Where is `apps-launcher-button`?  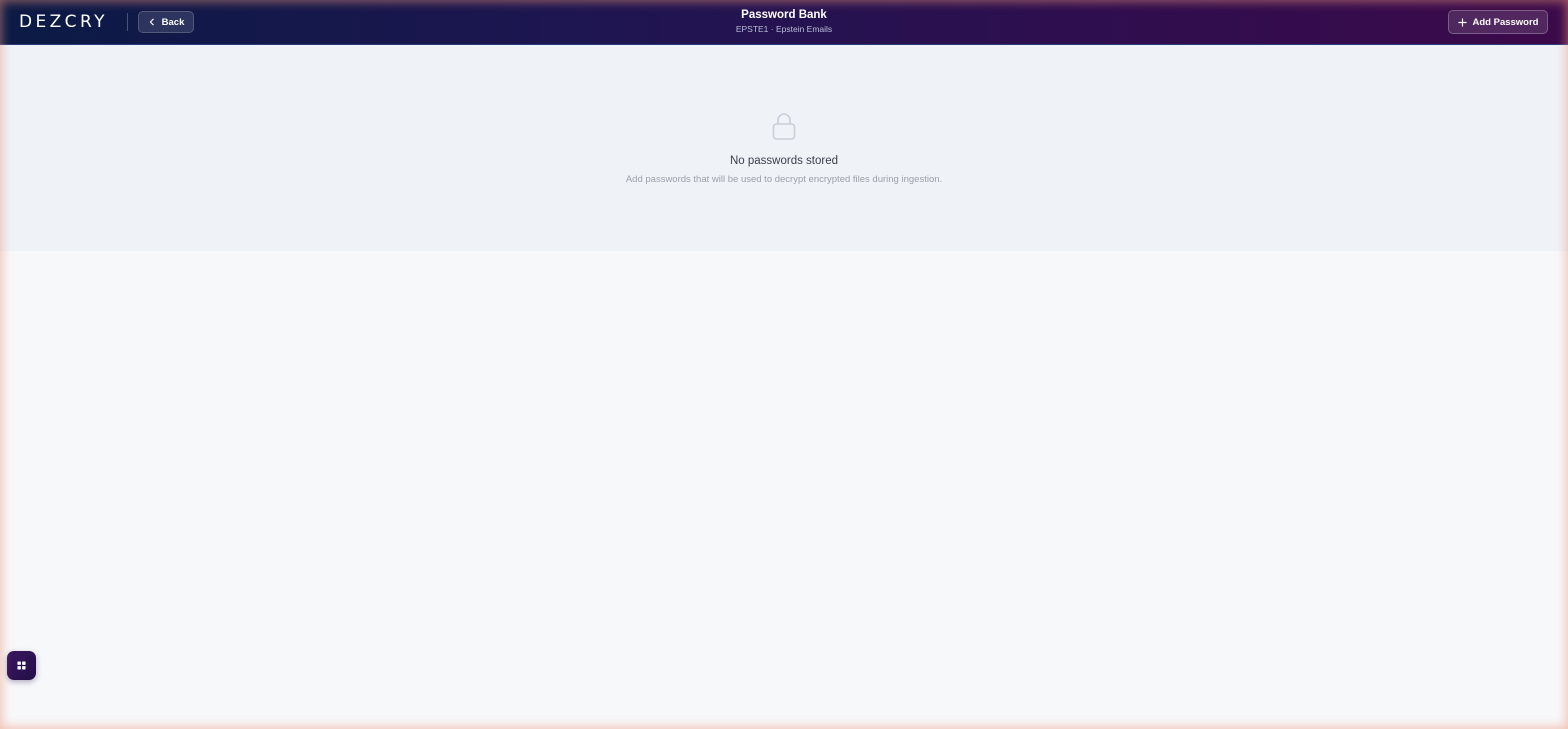
apps-launcher-button is located at coordinates (21, 665).